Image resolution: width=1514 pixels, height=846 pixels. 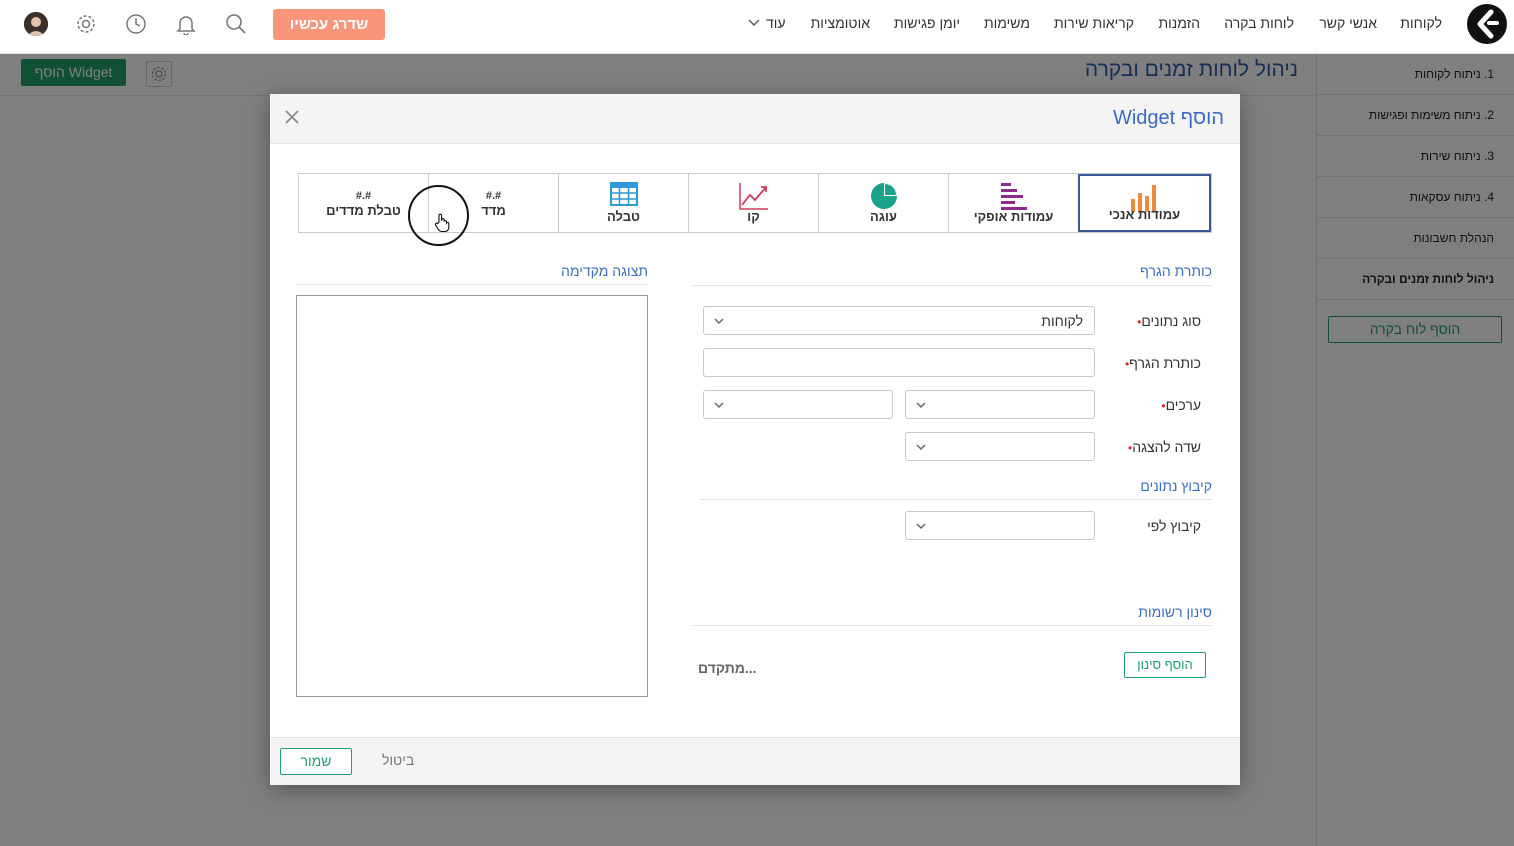 What do you see at coordinates (883, 196) in the screenshot?
I see `pie-icon` at bounding box center [883, 196].